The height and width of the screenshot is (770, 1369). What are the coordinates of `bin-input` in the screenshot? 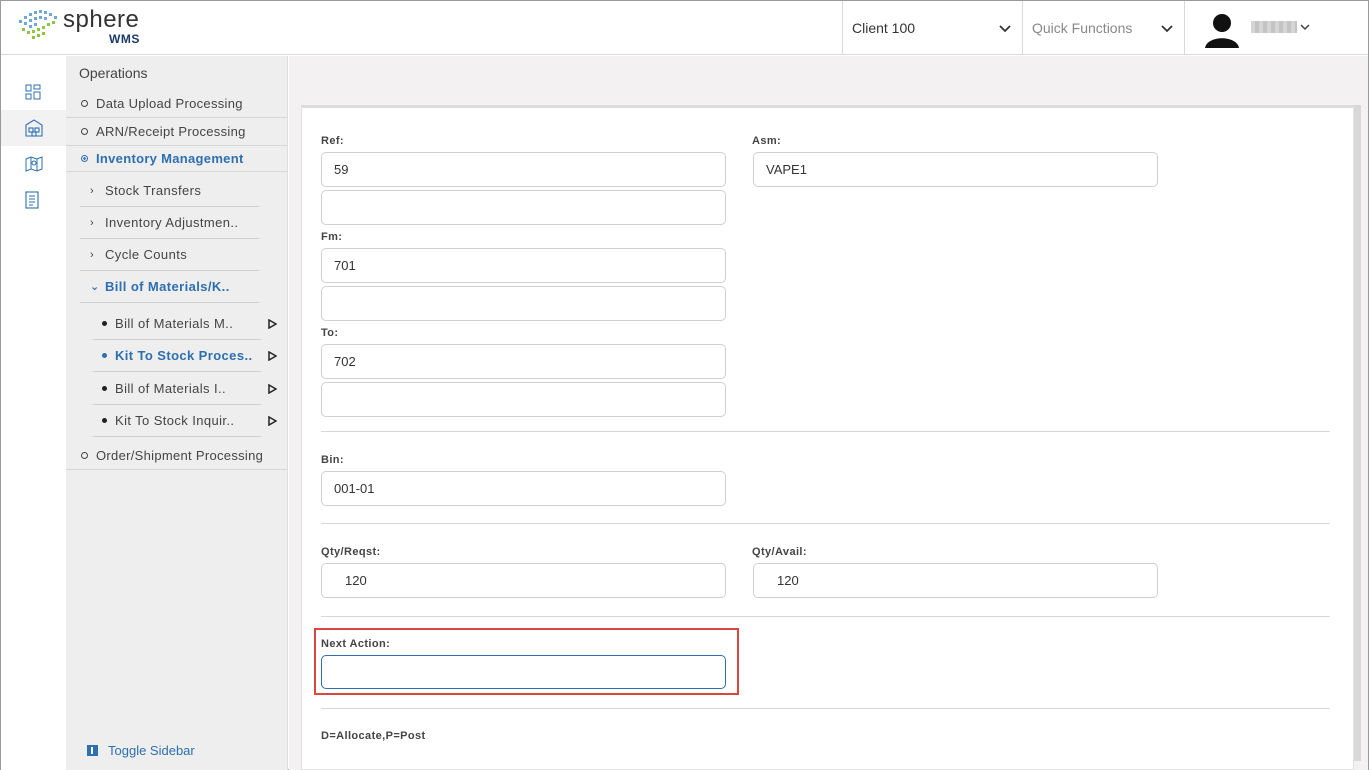 It's located at (523, 488).